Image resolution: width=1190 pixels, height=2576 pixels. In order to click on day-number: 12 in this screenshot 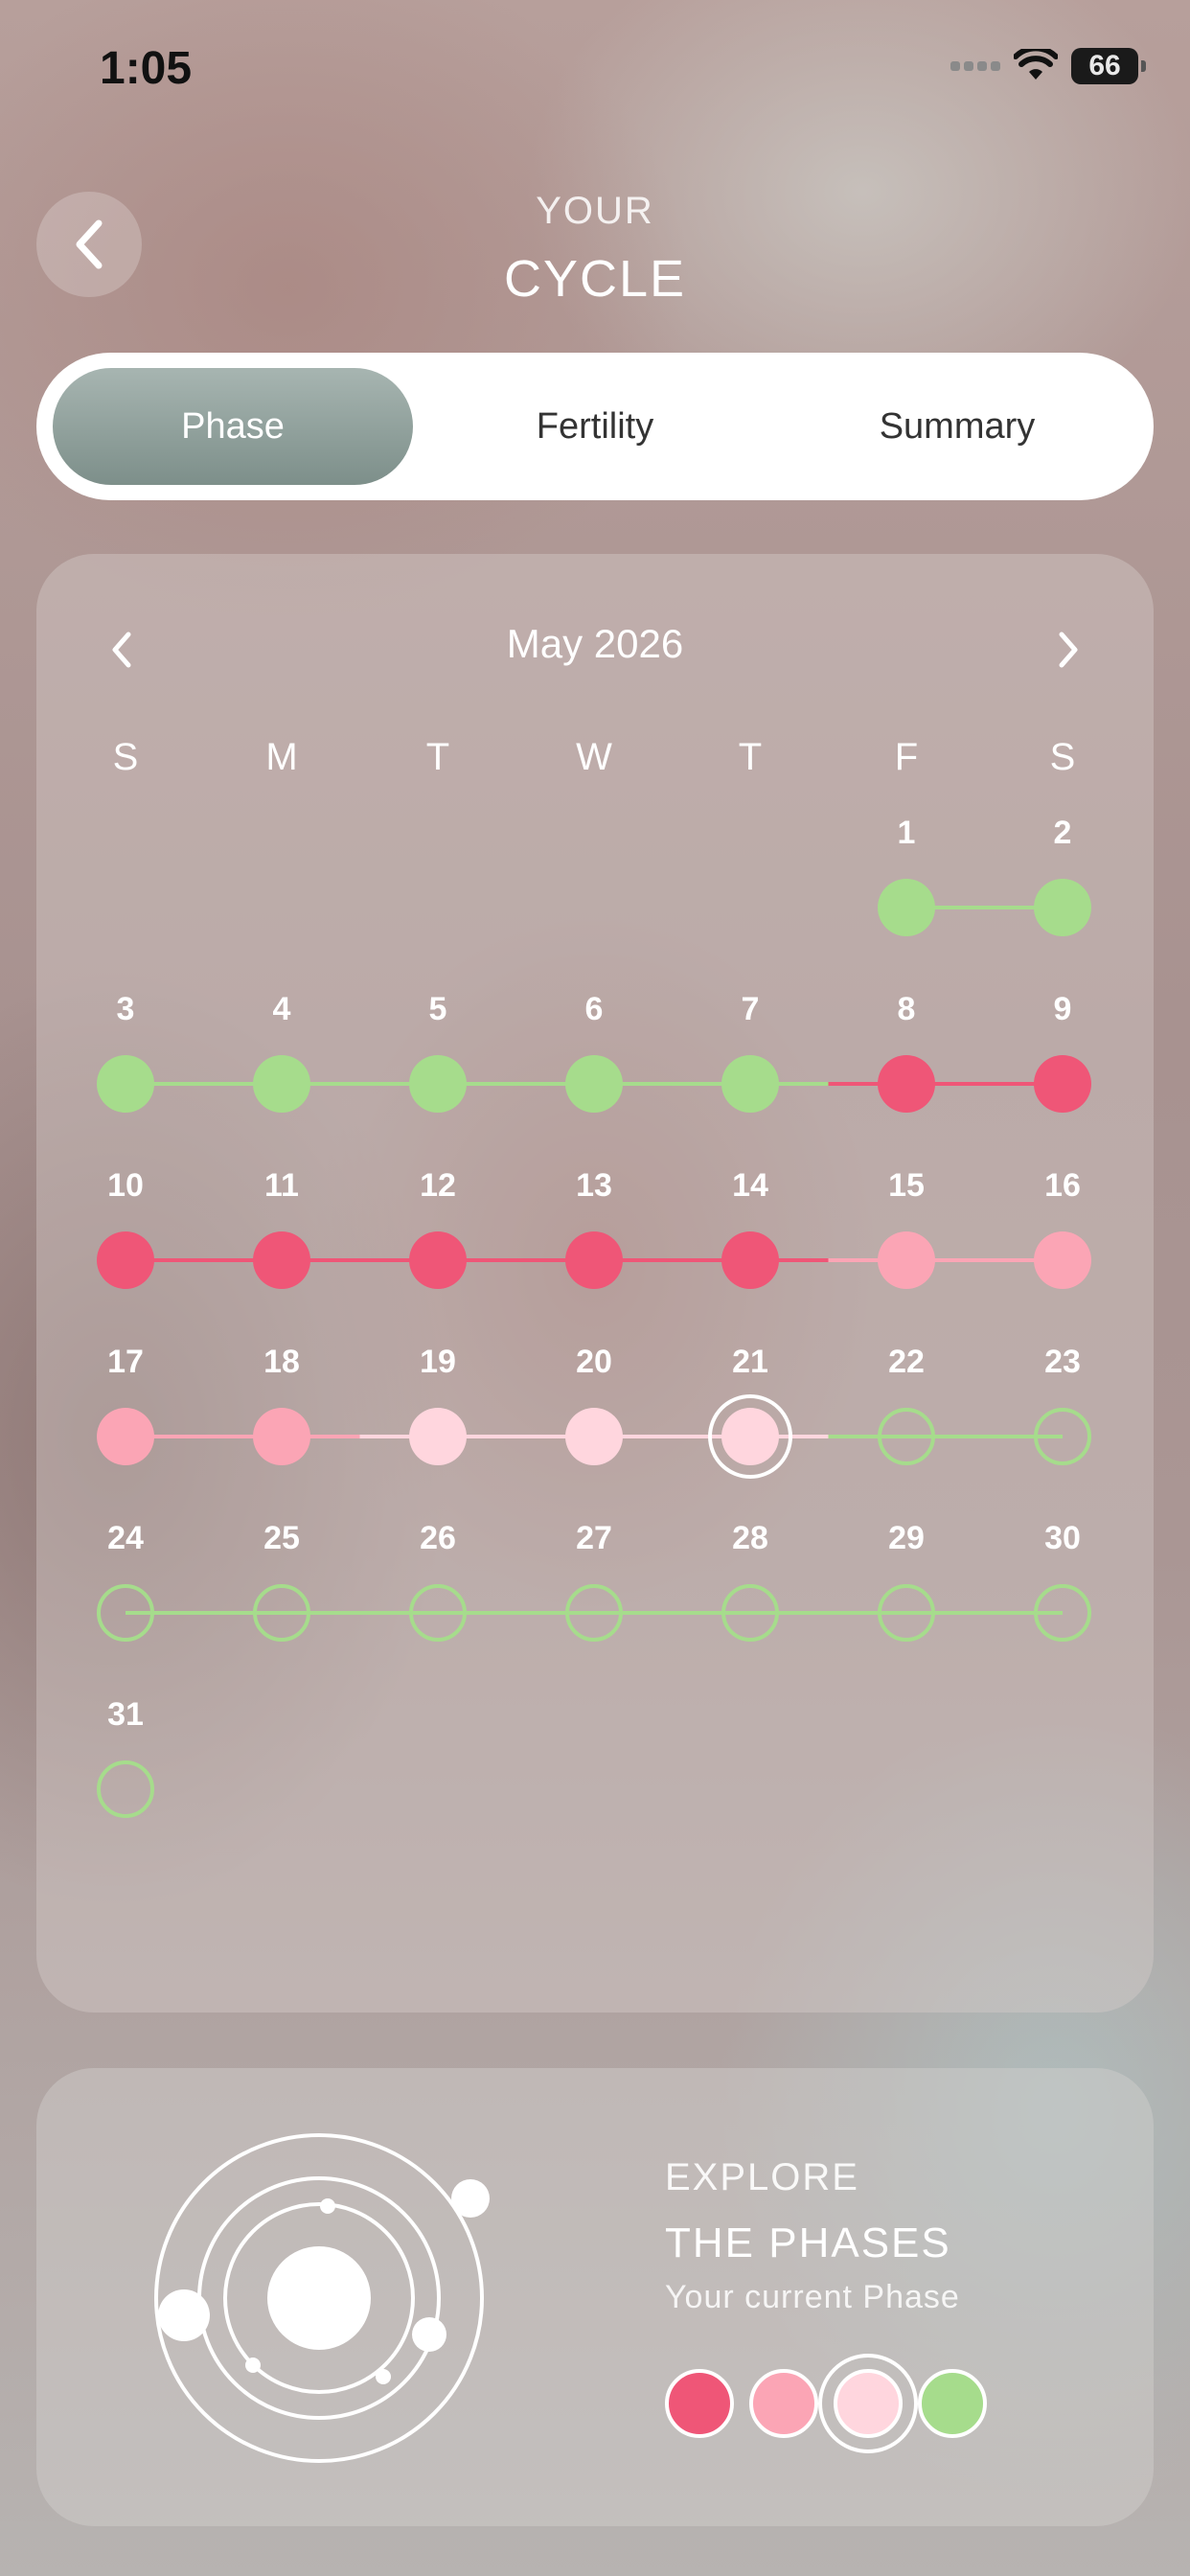, I will do `click(438, 1185)`.